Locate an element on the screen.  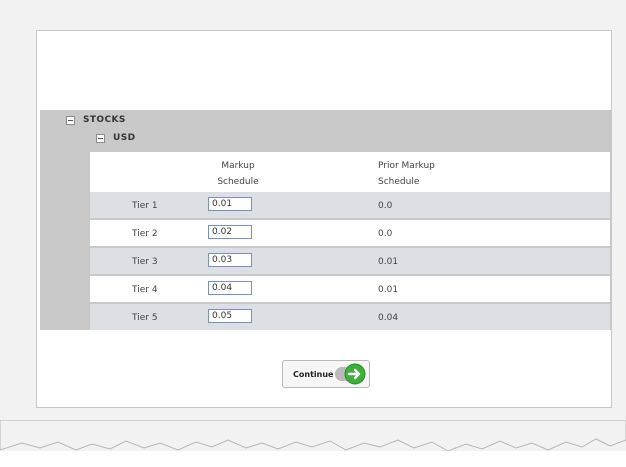
tier-label: Tier 3 is located at coordinates (145, 262).